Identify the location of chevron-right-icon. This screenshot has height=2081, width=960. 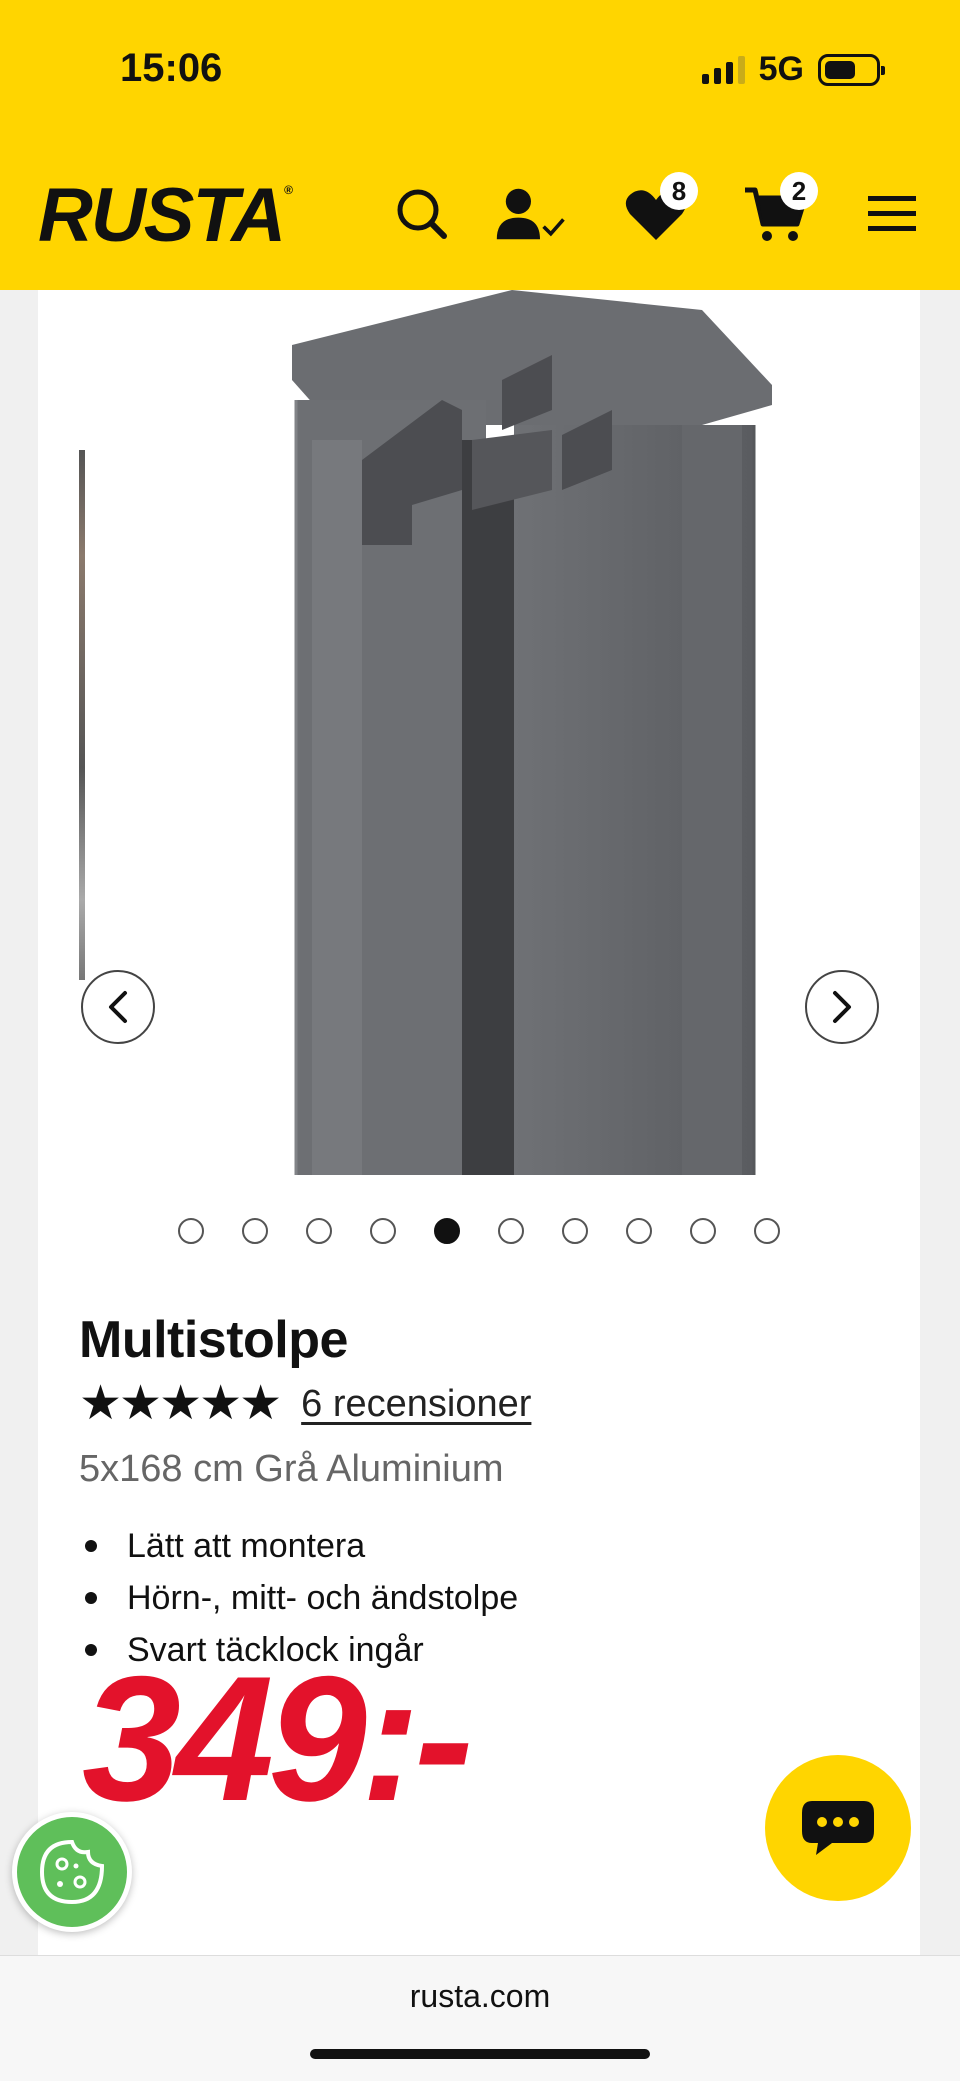
(842, 1007).